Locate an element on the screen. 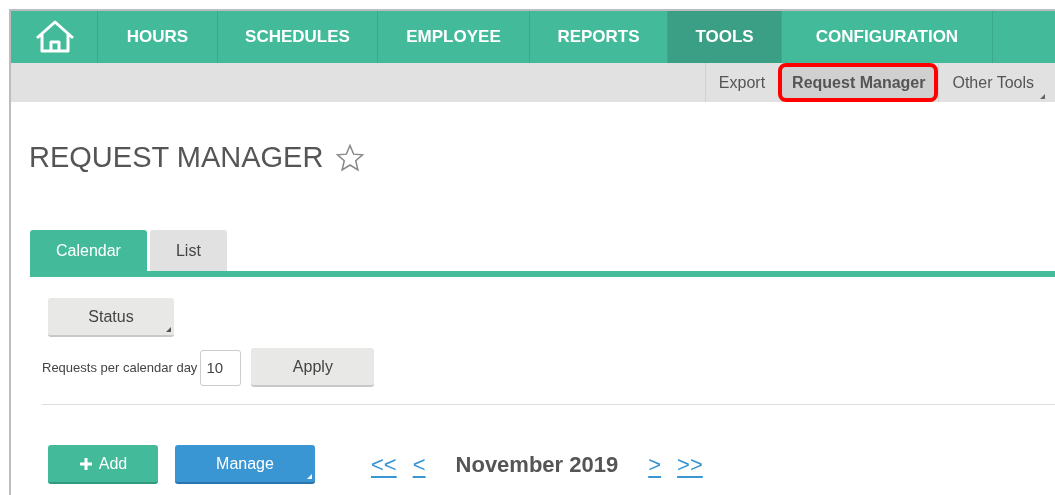 This screenshot has height=495, width=1055. home-icon is located at coordinates (54, 37).